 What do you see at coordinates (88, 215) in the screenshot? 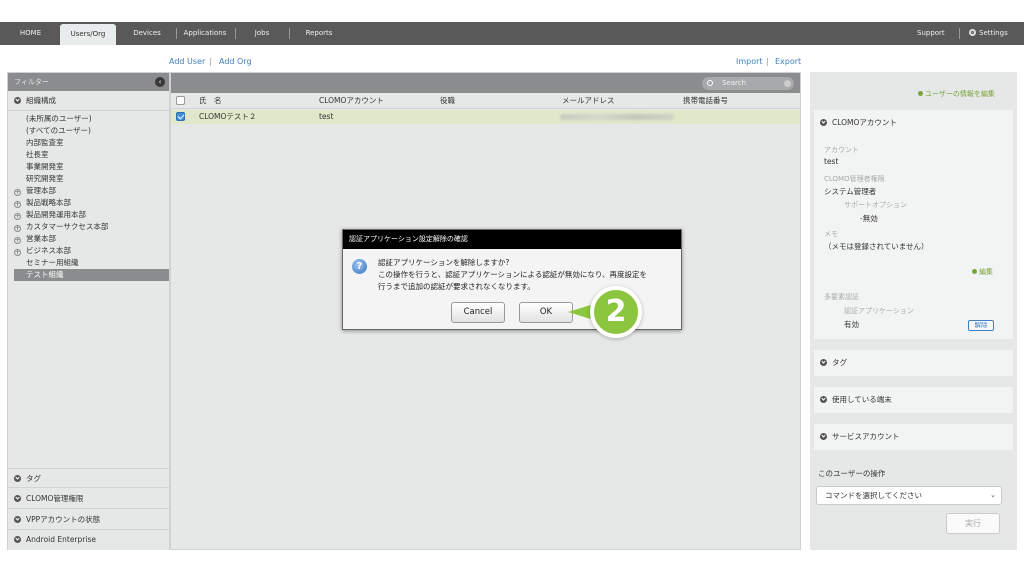
I see `org-tree-item: + 製品開発運用本部` at bounding box center [88, 215].